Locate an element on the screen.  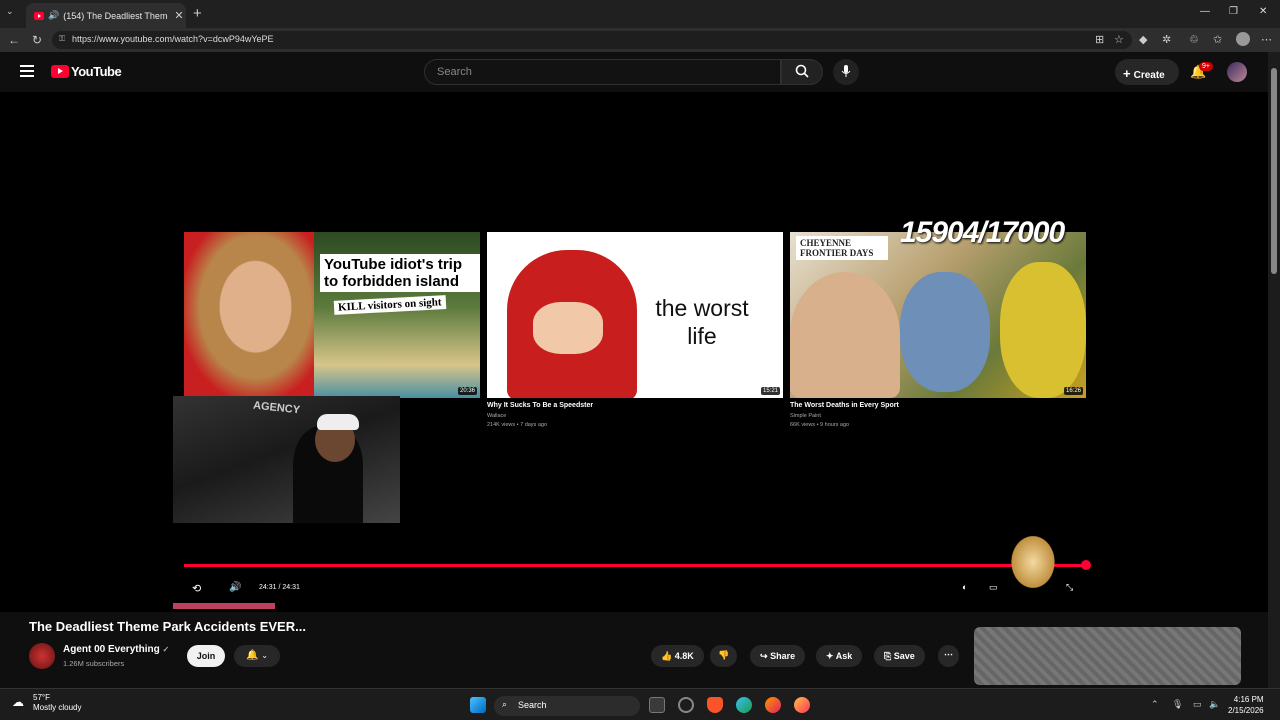
clock-time: 4:16 PM is located at coordinates (1248, 699).